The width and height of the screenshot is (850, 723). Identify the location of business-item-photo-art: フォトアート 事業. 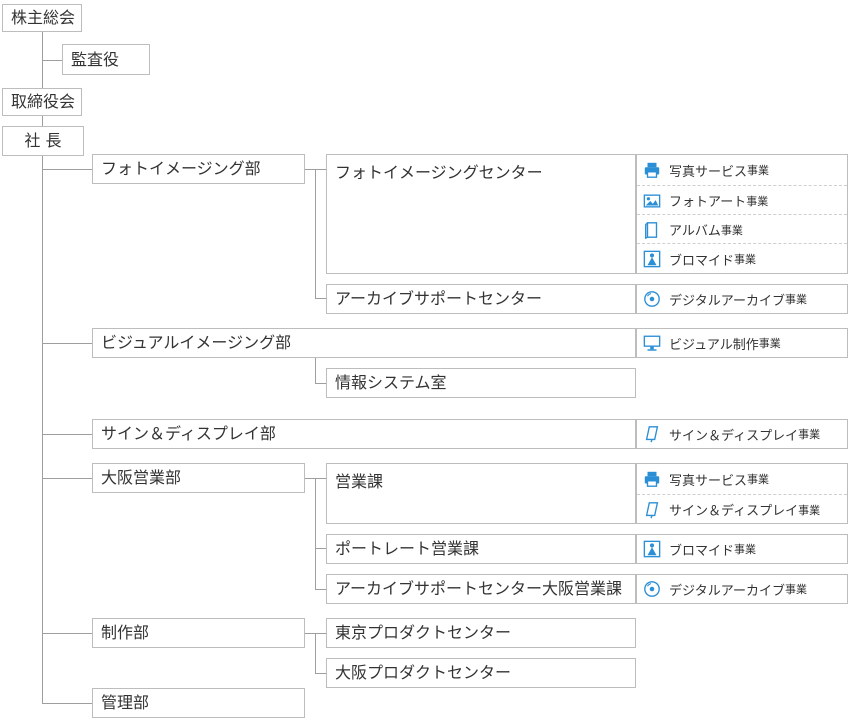
(742, 200).